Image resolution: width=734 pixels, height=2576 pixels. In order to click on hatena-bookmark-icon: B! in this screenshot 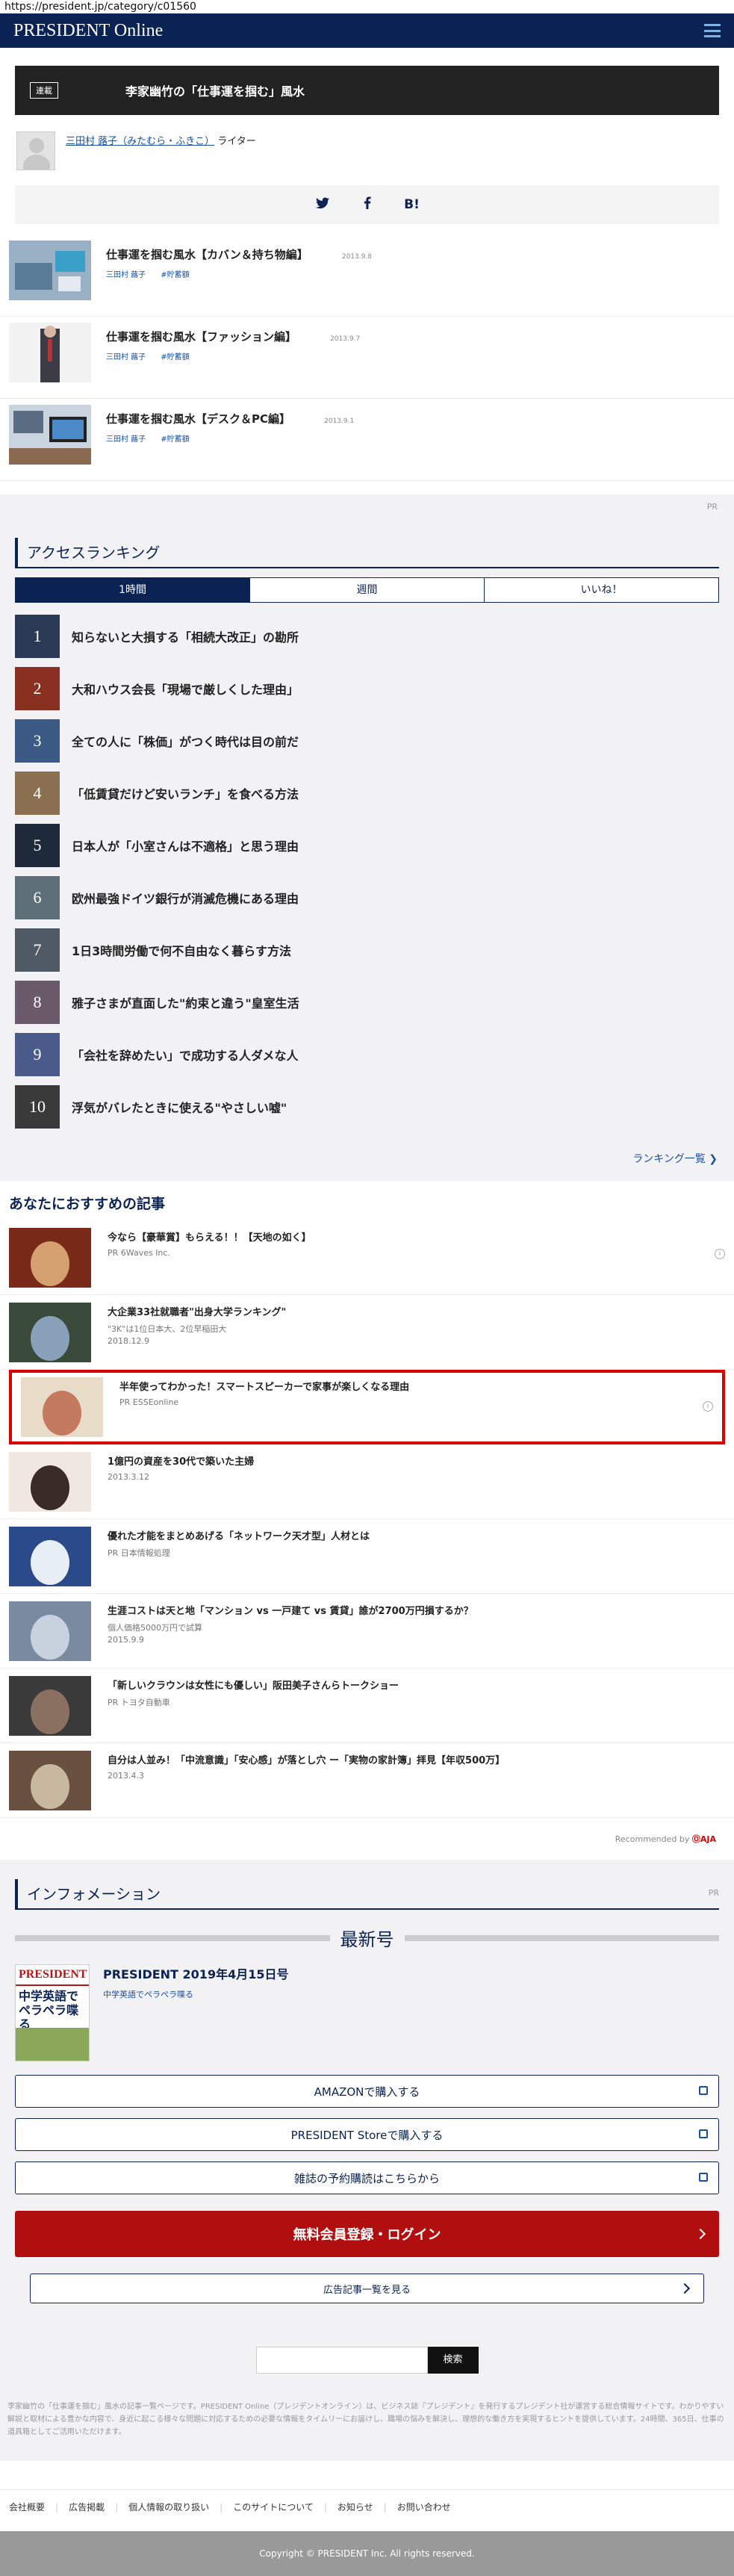, I will do `click(412, 205)`.